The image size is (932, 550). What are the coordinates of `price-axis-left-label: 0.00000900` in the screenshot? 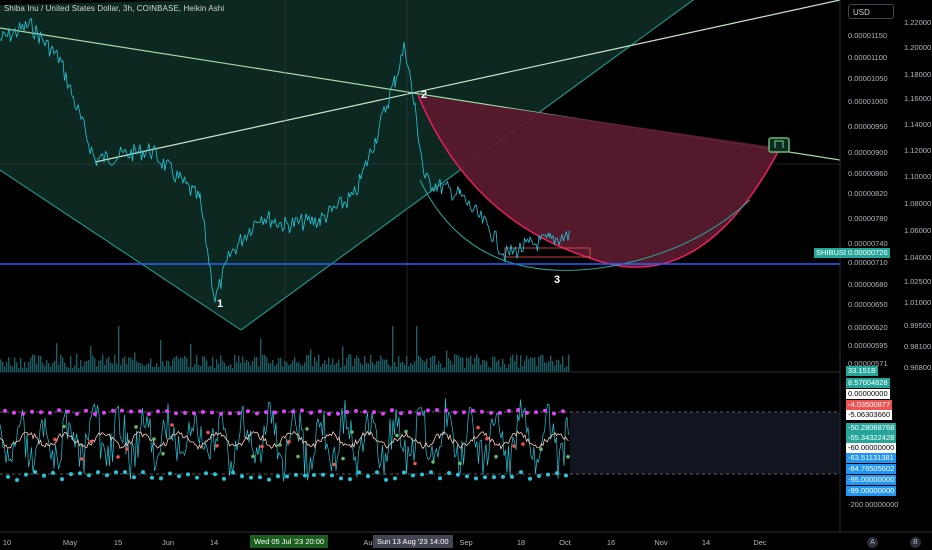 It's located at (868, 152).